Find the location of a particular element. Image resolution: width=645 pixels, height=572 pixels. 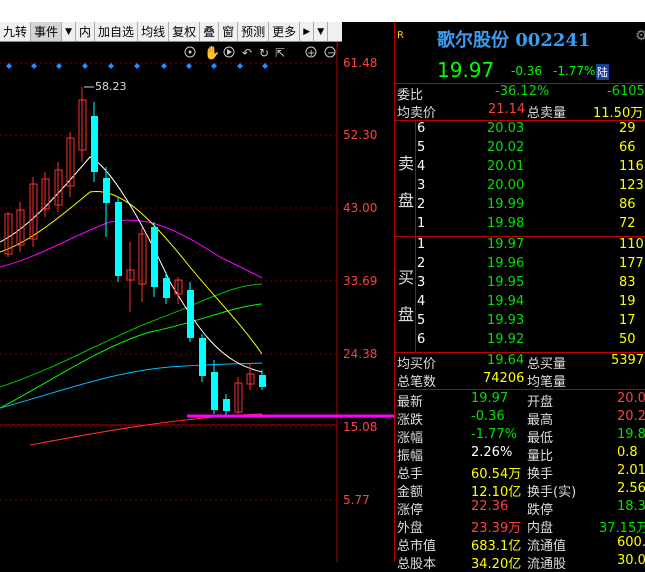

chart-tools: ✋ ↶ ↻ ⇱ + − is located at coordinates (260, 53).